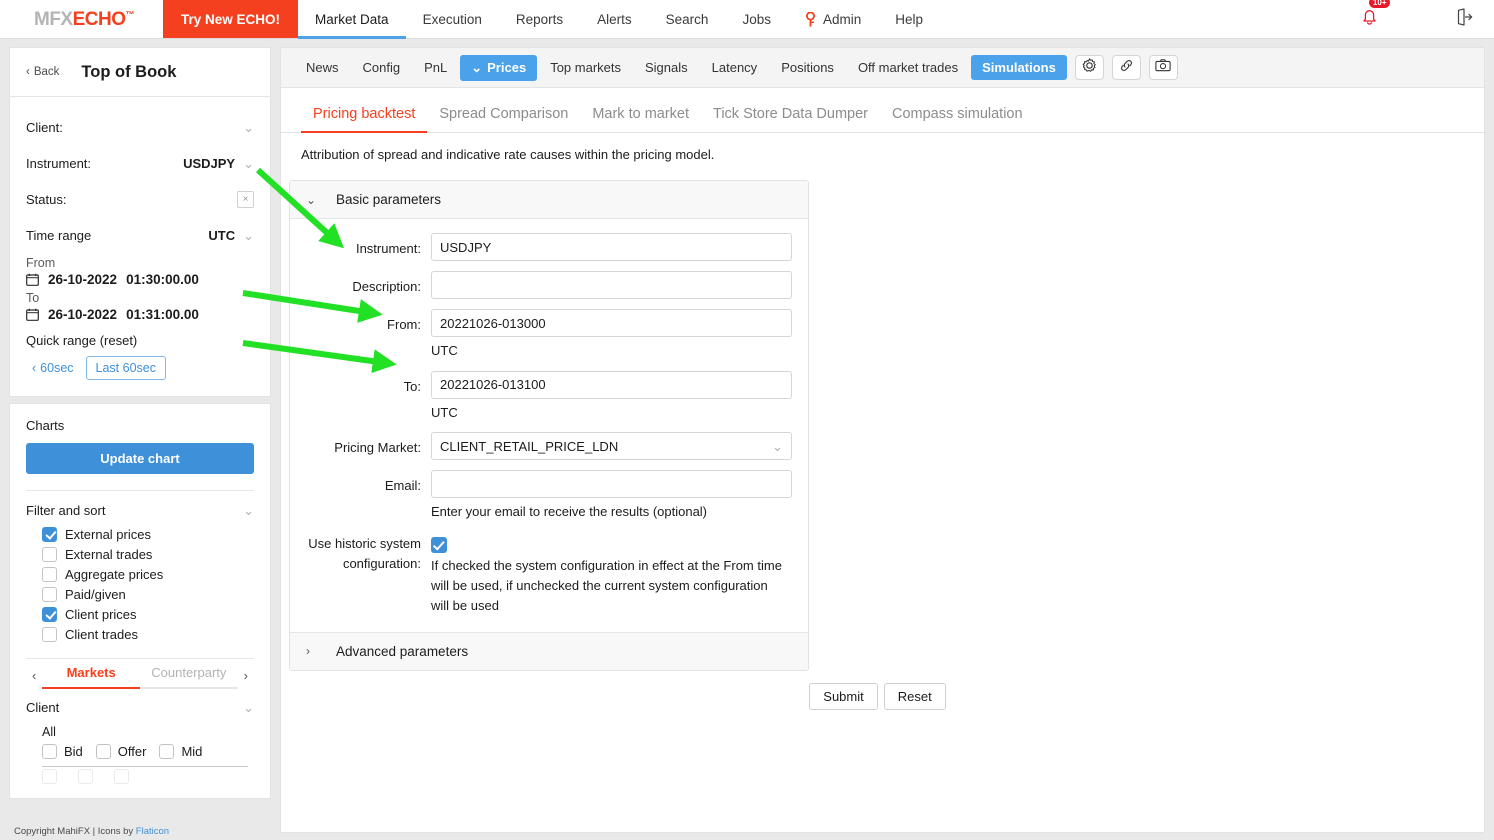 This screenshot has height=840, width=1494. What do you see at coordinates (909, 19) in the screenshot?
I see `nav-item-help: Help` at bounding box center [909, 19].